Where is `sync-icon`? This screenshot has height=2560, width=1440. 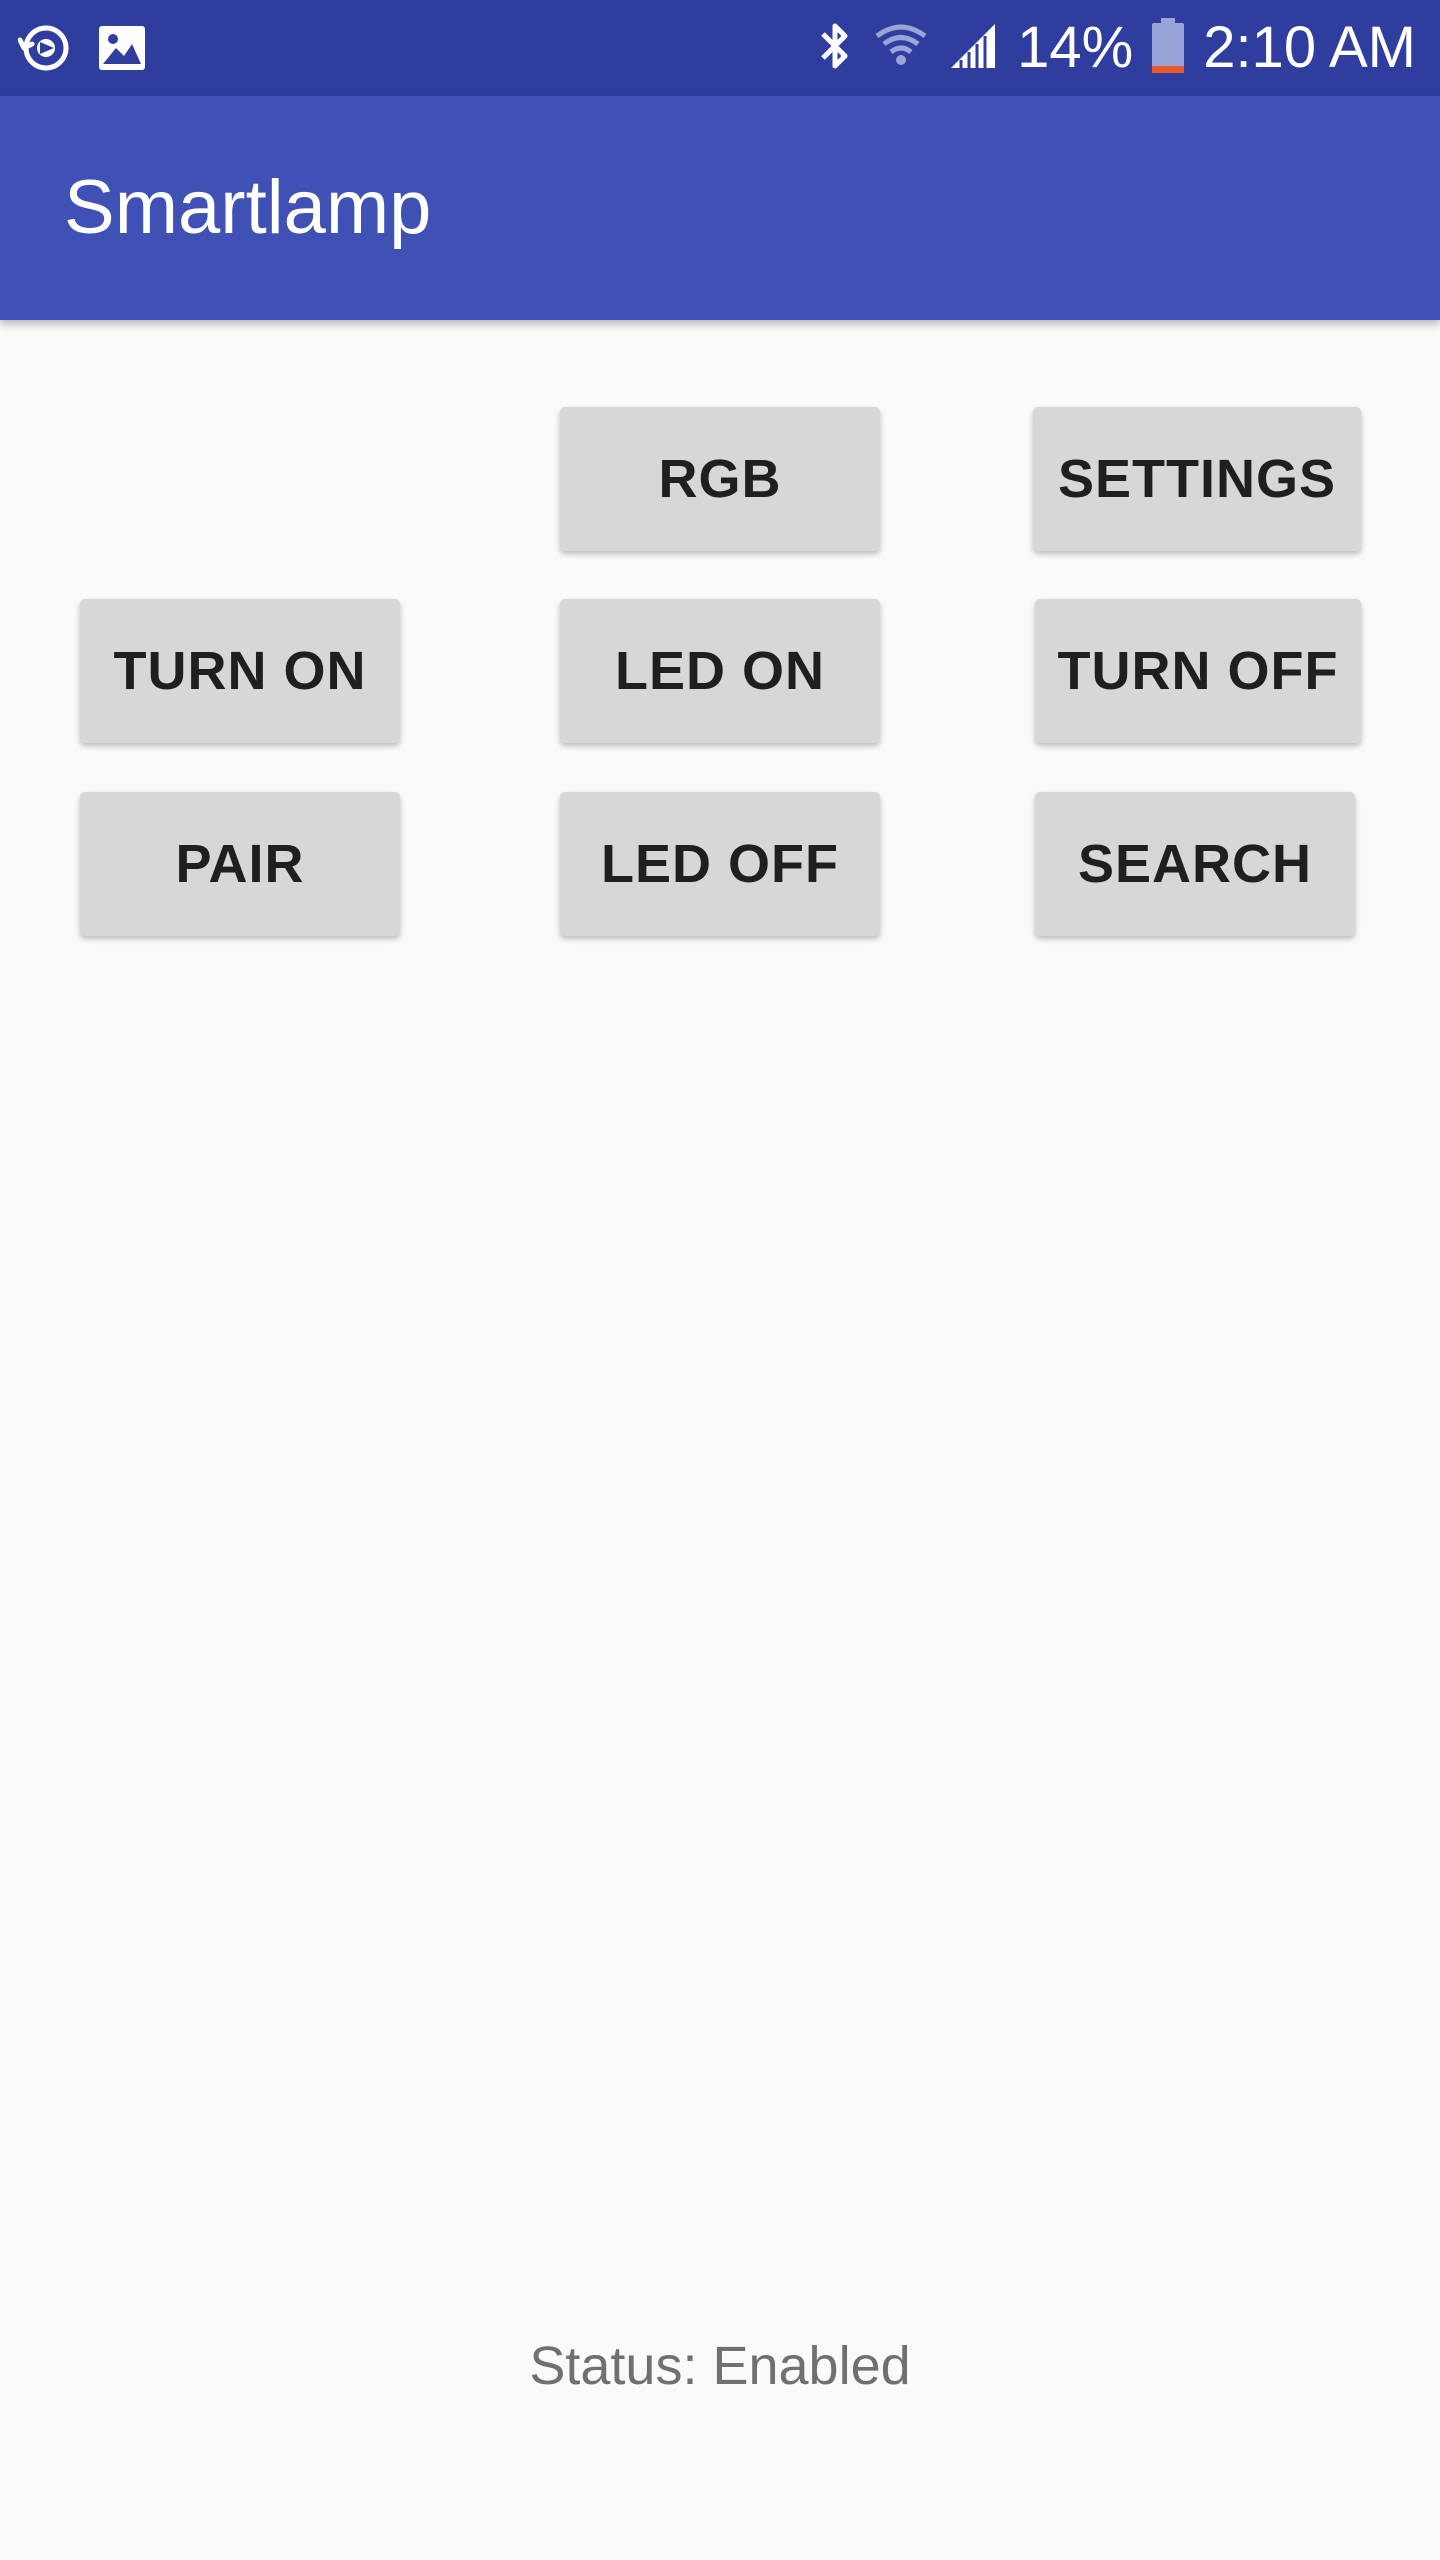 sync-icon is located at coordinates (45, 50).